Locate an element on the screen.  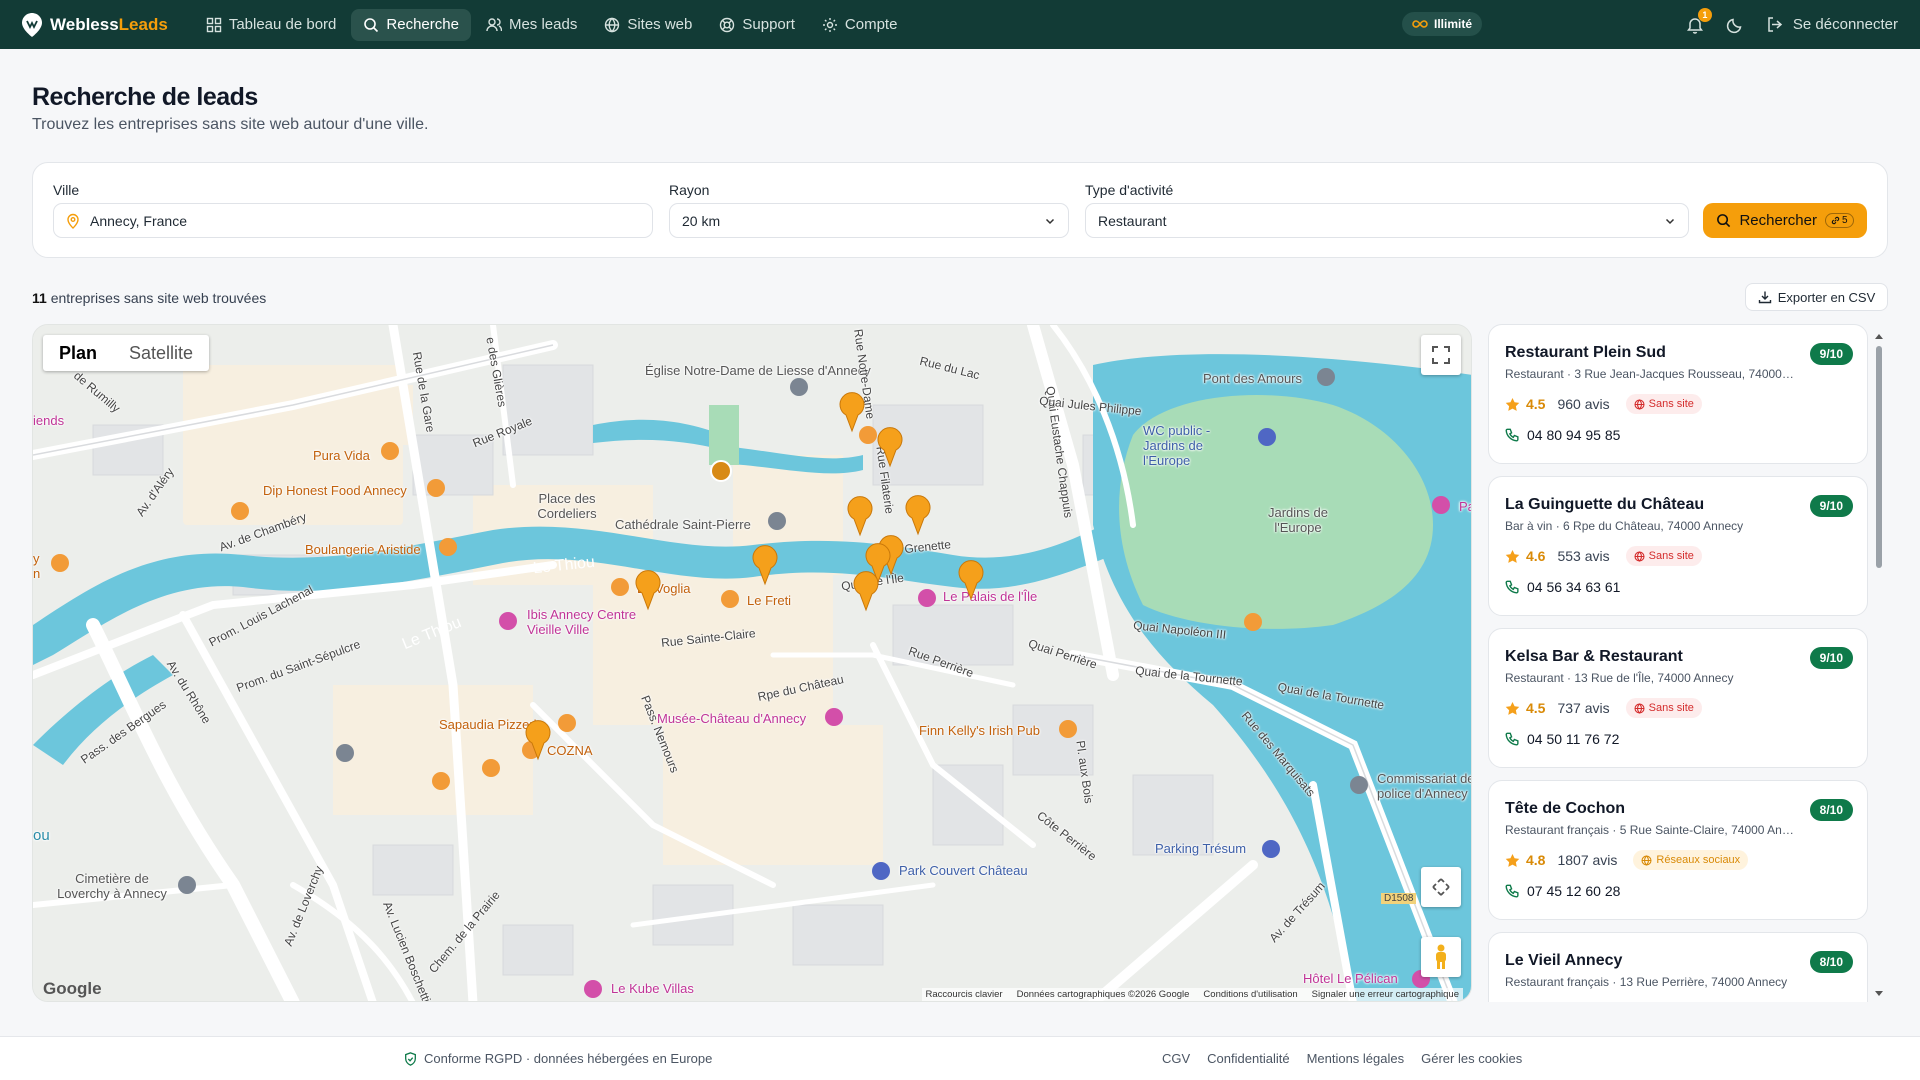
fullscreen-icon is located at coordinates (1441, 355).